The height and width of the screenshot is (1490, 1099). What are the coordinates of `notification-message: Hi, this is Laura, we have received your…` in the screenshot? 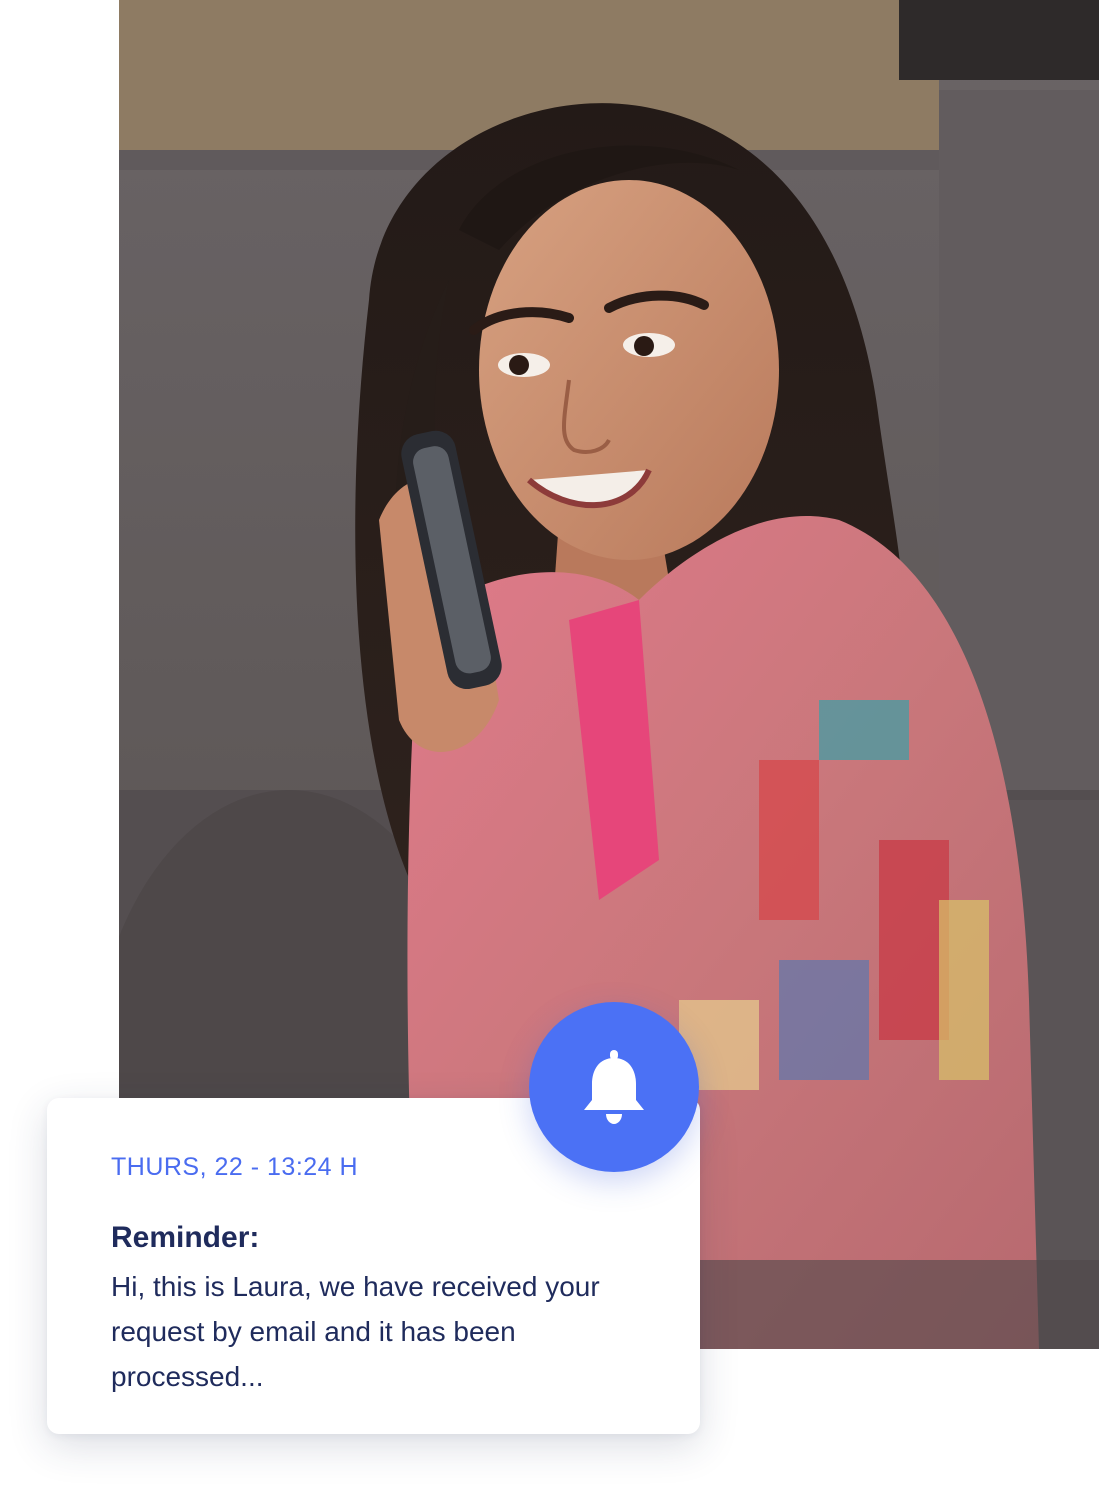 It's located at (355, 1331).